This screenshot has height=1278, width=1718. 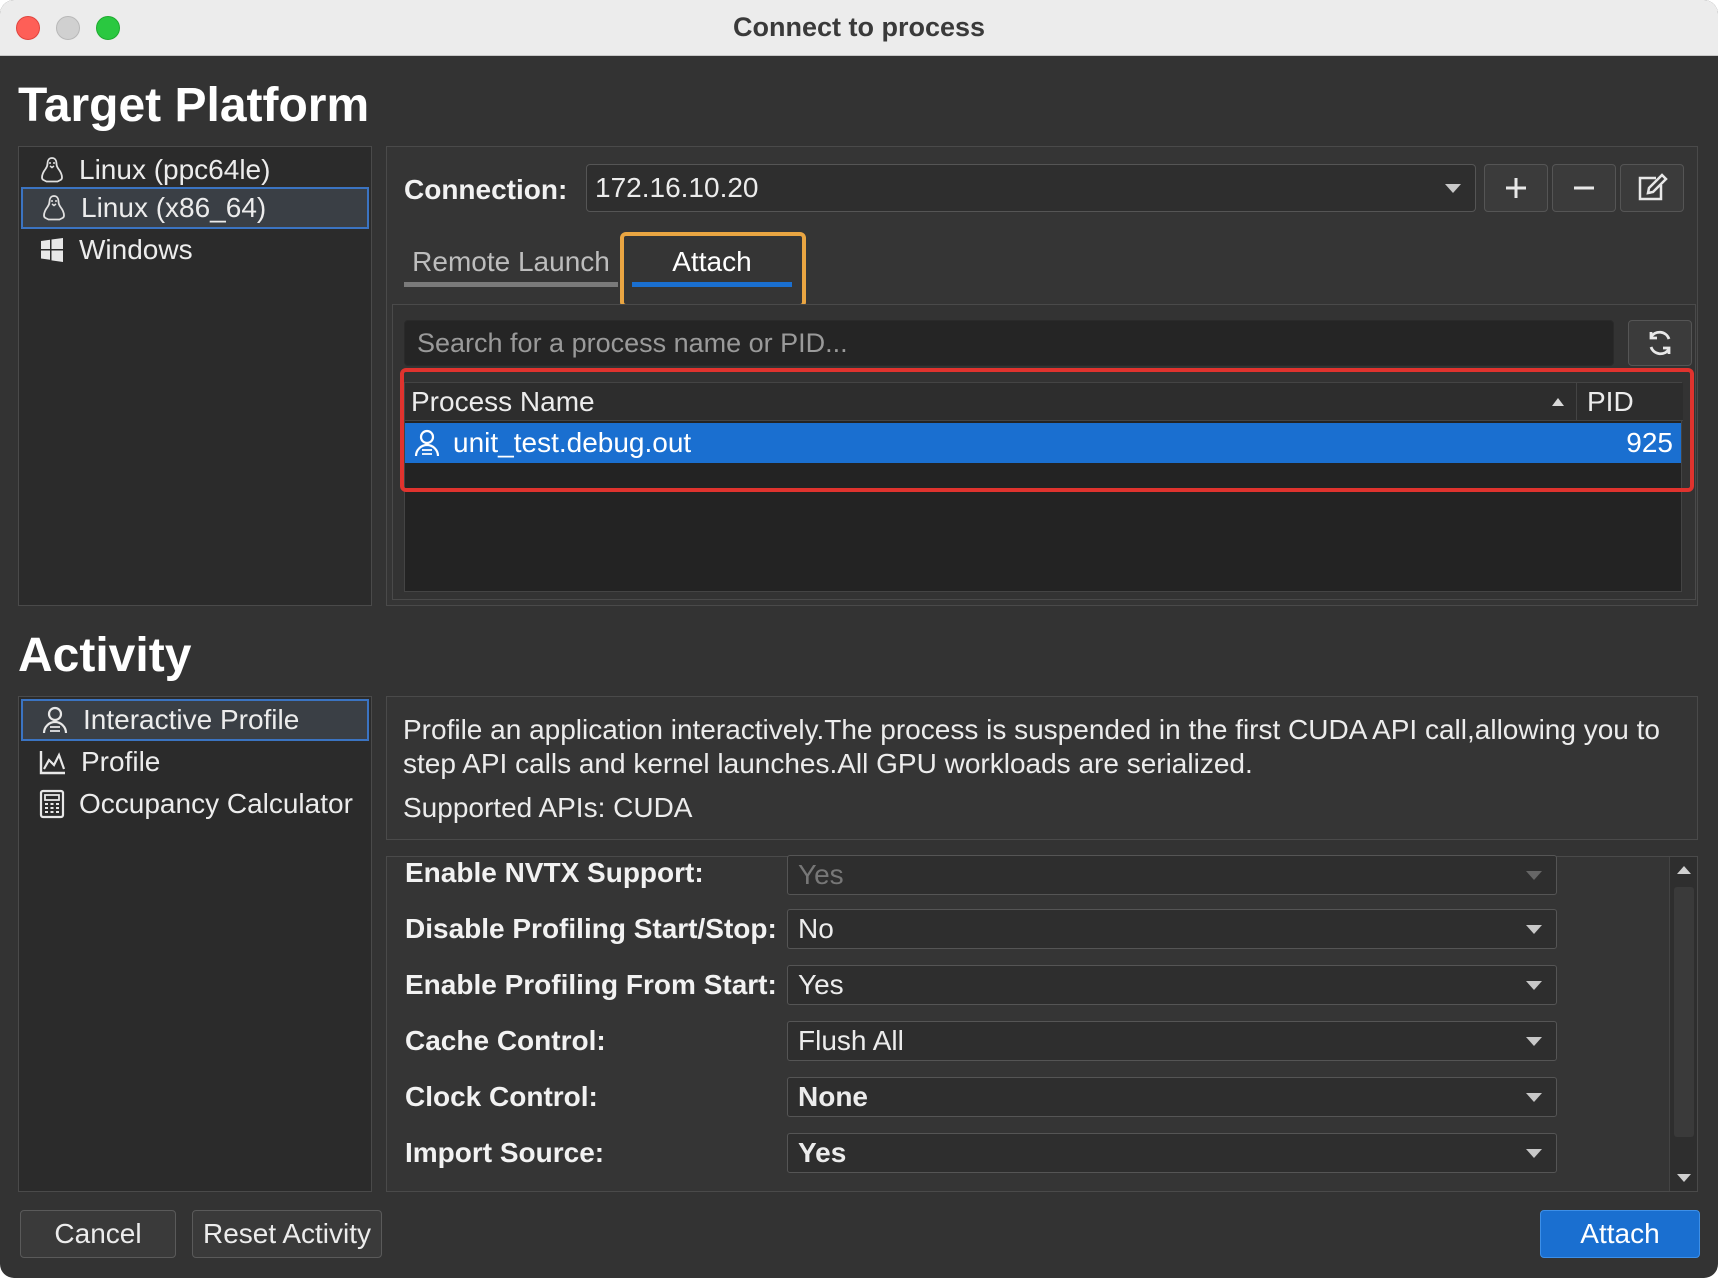 What do you see at coordinates (851, 1040) in the screenshot?
I see `setting-value: Flush All` at bounding box center [851, 1040].